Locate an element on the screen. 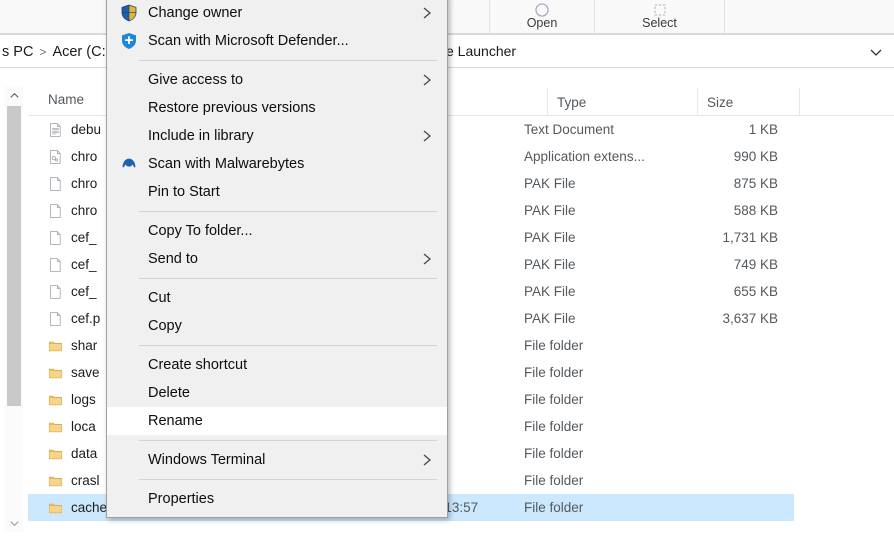 This screenshot has height=553, width=894. chevron-up-icon is located at coordinates (14, 95).